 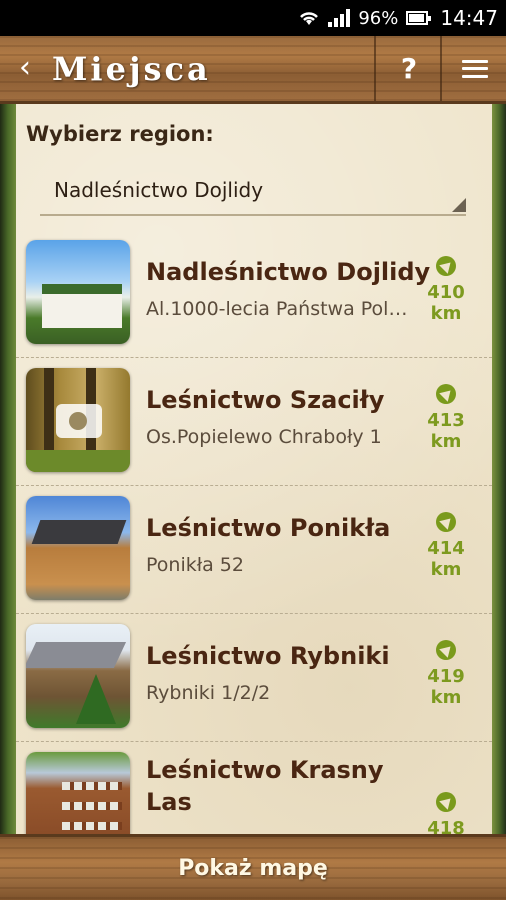 What do you see at coordinates (265, 786) in the screenshot?
I see `place-name: Leśnictwo Krasny Las` at bounding box center [265, 786].